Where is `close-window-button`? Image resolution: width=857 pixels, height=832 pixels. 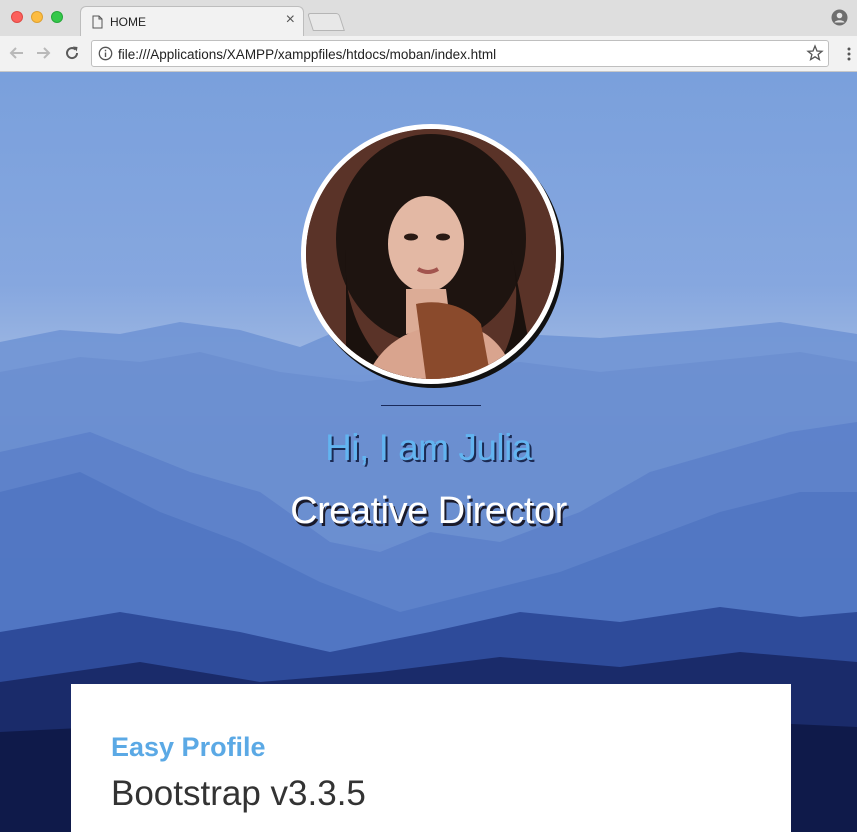 close-window-button is located at coordinates (17, 17).